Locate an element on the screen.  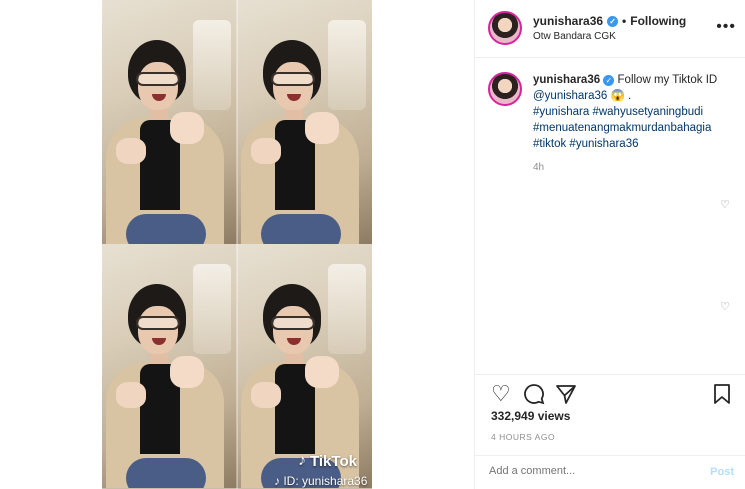
caption-avatar is located at coordinates (505, 89).